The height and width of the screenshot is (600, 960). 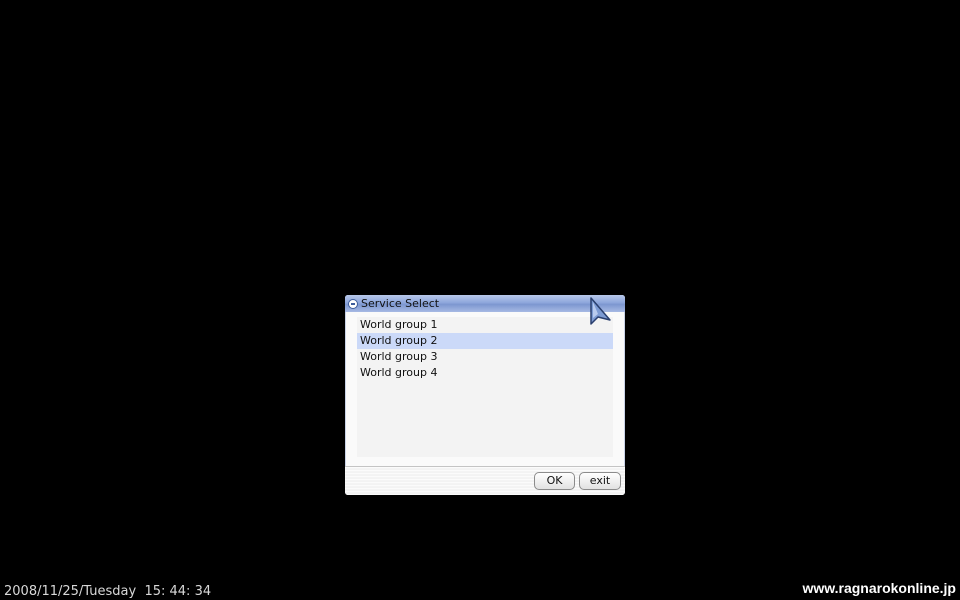 What do you see at coordinates (485, 303) in the screenshot?
I see `dialog-title-bar: Service Select` at bounding box center [485, 303].